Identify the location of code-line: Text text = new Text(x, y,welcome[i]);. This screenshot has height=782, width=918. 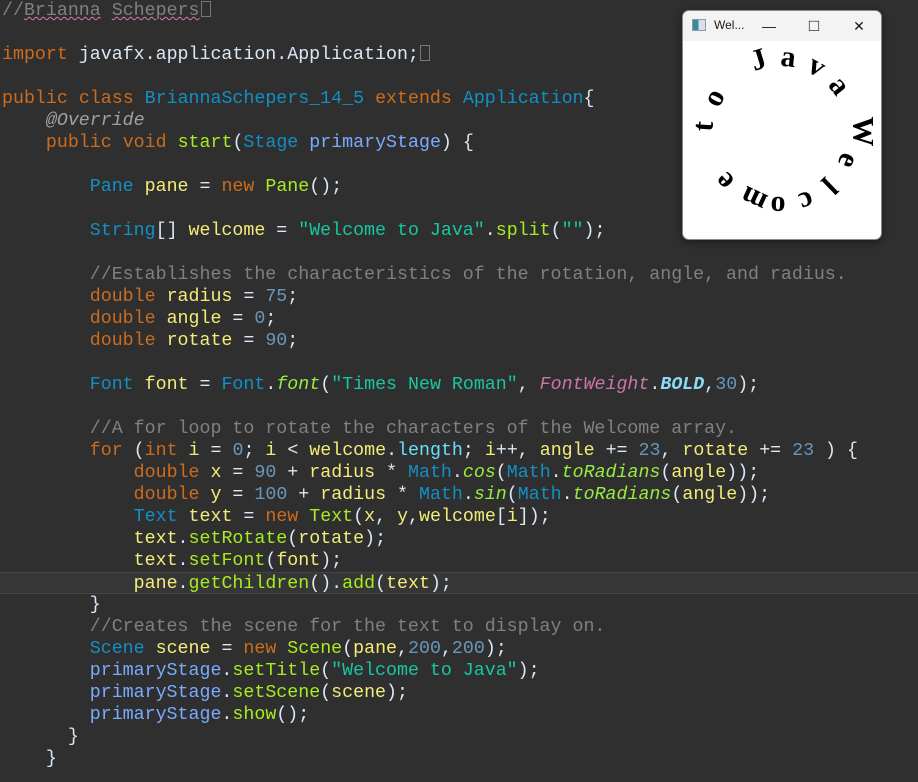
(276, 517).